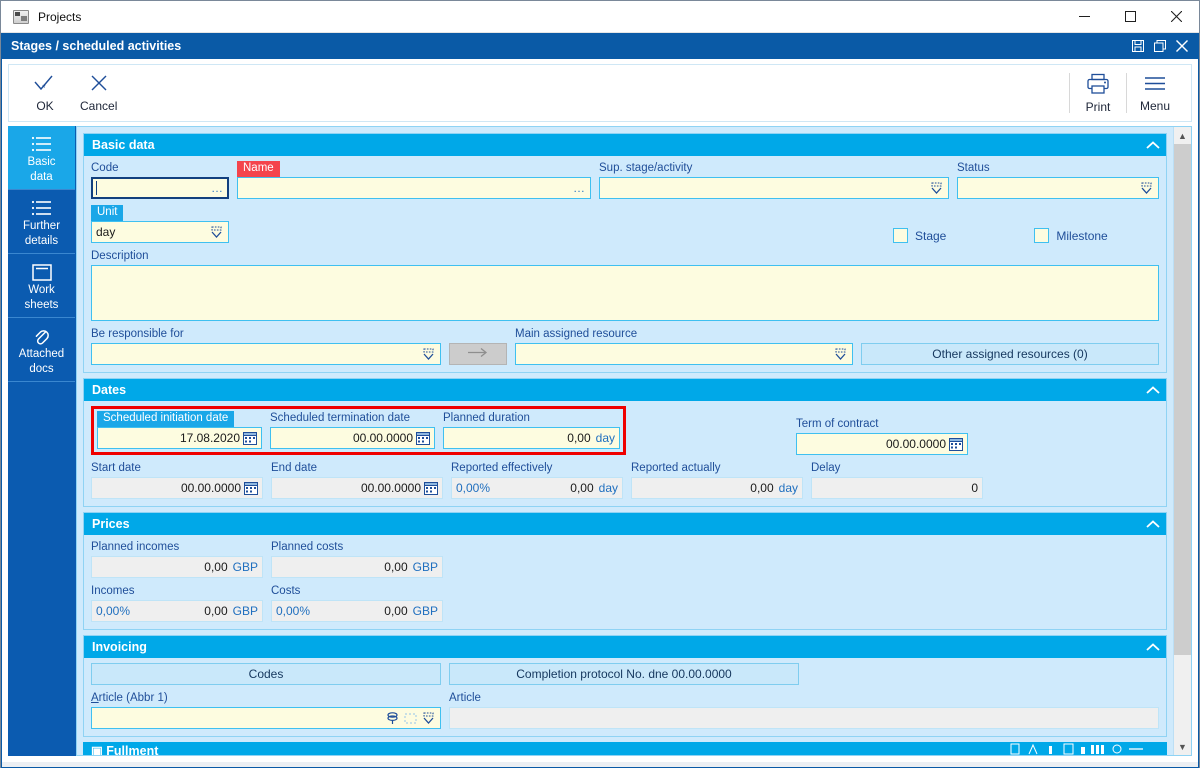  What do you see at coordinates (478, 354) in the screenshot?
I see `transfer-arrow-button` at bounding box center [478, 354].